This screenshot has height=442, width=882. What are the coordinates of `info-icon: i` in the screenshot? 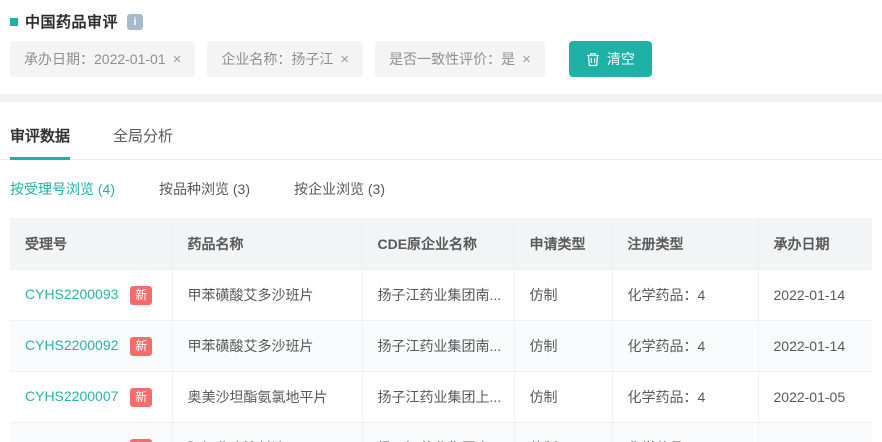 It's located at (135, 21).